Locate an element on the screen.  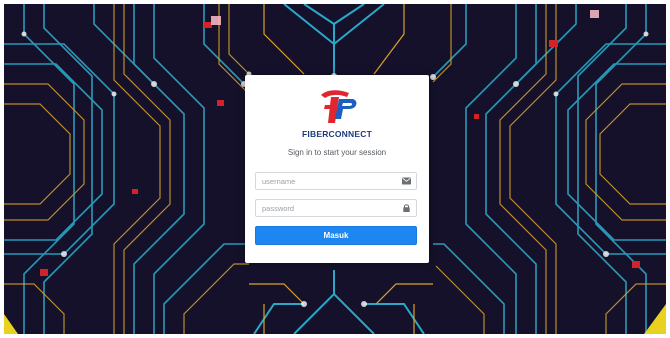
password-field is located at coordinates (336, 208).